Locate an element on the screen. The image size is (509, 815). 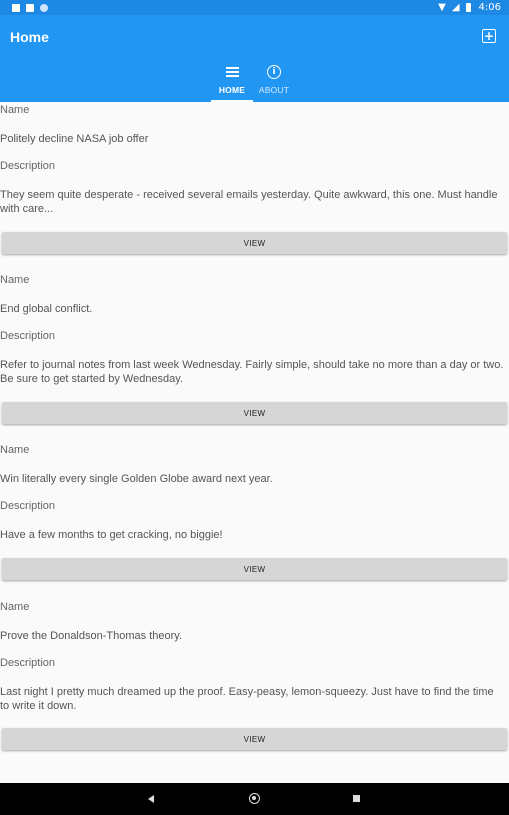
recent-apps-icon is located at coordinates (356, 798).